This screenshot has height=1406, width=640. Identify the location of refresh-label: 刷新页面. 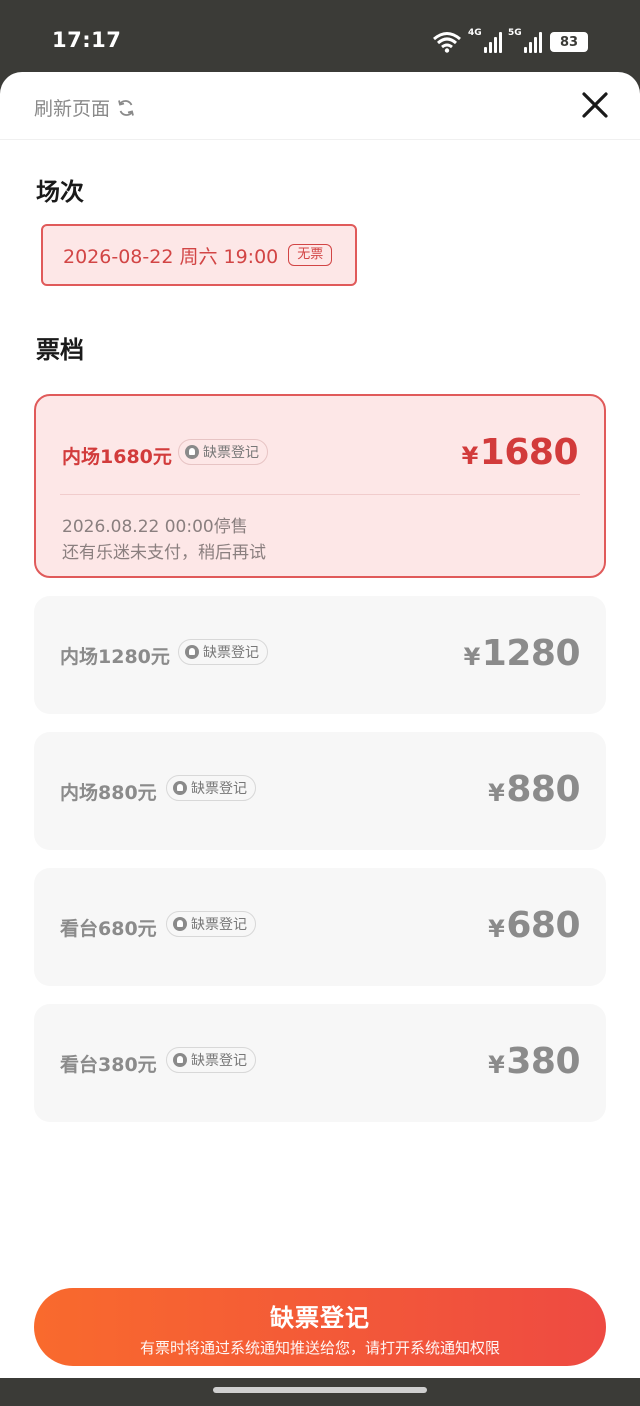
(72, 109).